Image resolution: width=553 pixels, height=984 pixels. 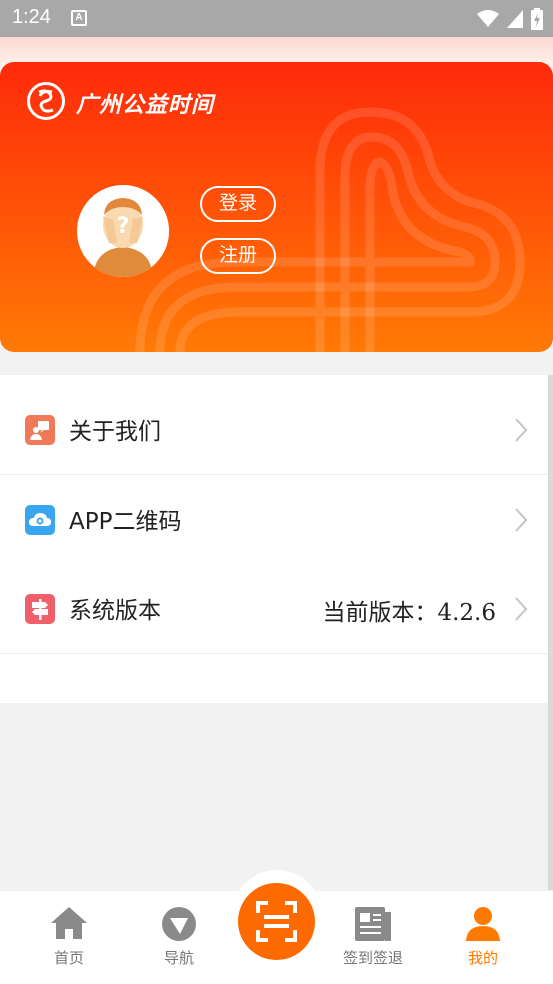 I want to click on scan-icon, so click(x=276, y=921).